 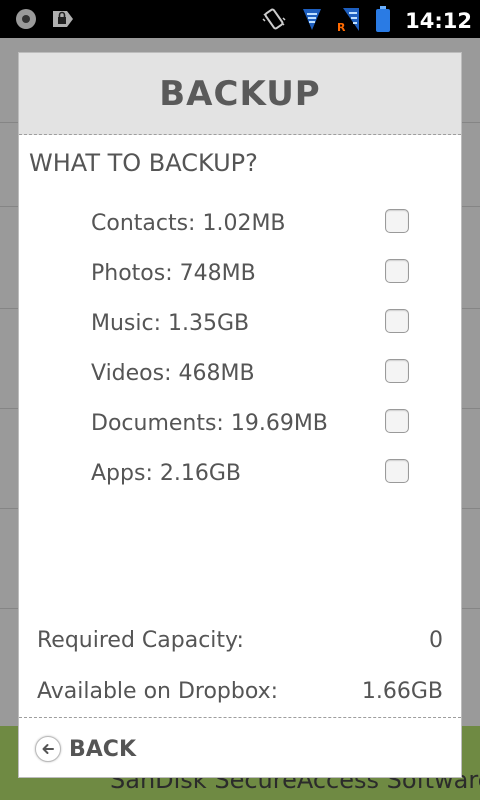 I want to click on music-checkbox, so click(x=397, y=321).